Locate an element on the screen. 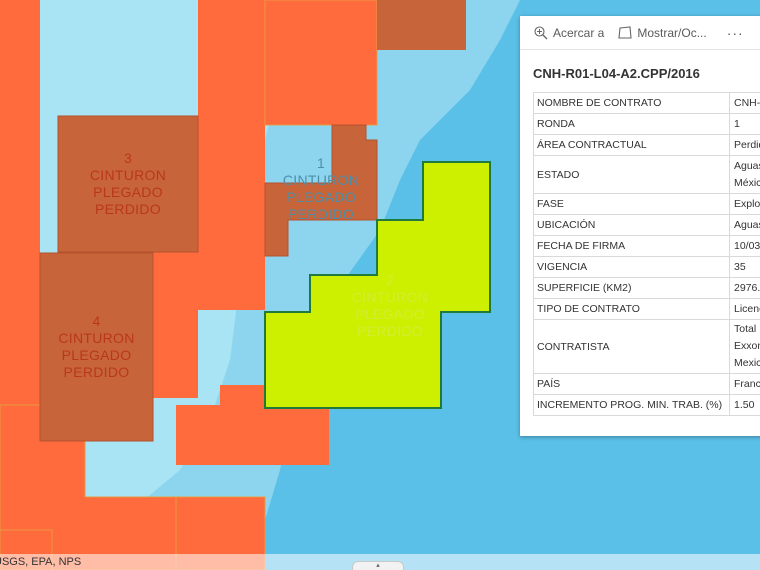 The width and height of the screenshot is (760, 570). popup-actions: Acercar a Mostrar/Oc... ··· is located at coordinates (640, 33).